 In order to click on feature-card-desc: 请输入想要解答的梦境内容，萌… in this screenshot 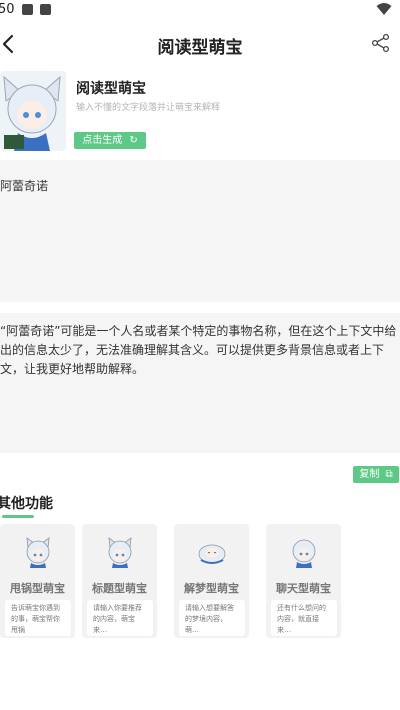, I will do `click(212, 618)`.